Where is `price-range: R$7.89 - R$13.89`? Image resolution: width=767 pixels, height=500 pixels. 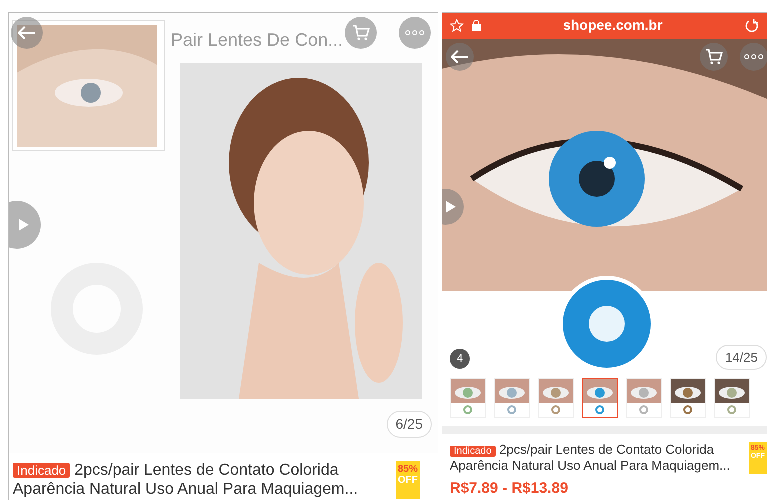 price-range: R$7.89 - R$13.89 is located at coordinates (510, 488).